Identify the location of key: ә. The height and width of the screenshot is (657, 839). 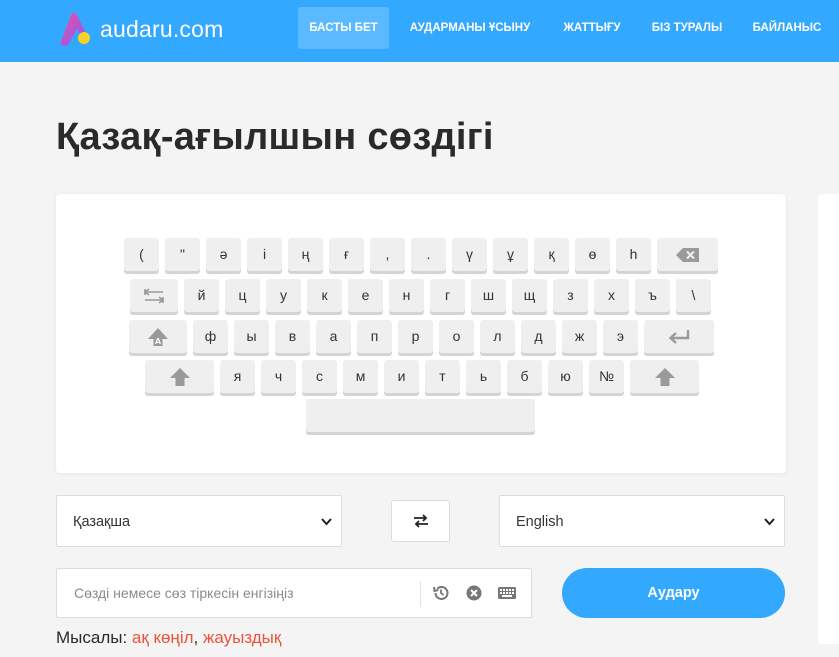
(223, 254).